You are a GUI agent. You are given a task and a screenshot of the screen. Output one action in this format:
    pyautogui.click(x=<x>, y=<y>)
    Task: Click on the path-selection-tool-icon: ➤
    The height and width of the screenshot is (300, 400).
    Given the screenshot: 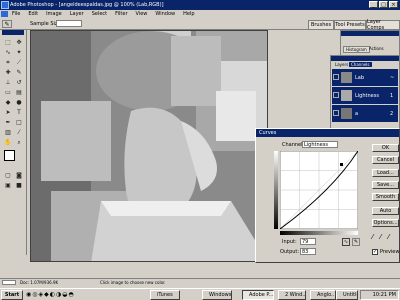 What is the action you would take?
    pyautogui.click(x=8, y=112)
    